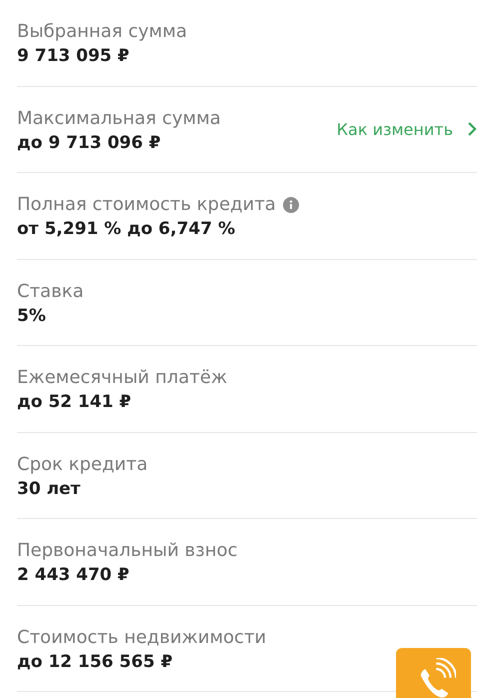 This screenshot has height=698, width=491. Describe the element at coordinates (102, 31) in the screenshot. I see `field-label: Выбранная сумма` at that location.